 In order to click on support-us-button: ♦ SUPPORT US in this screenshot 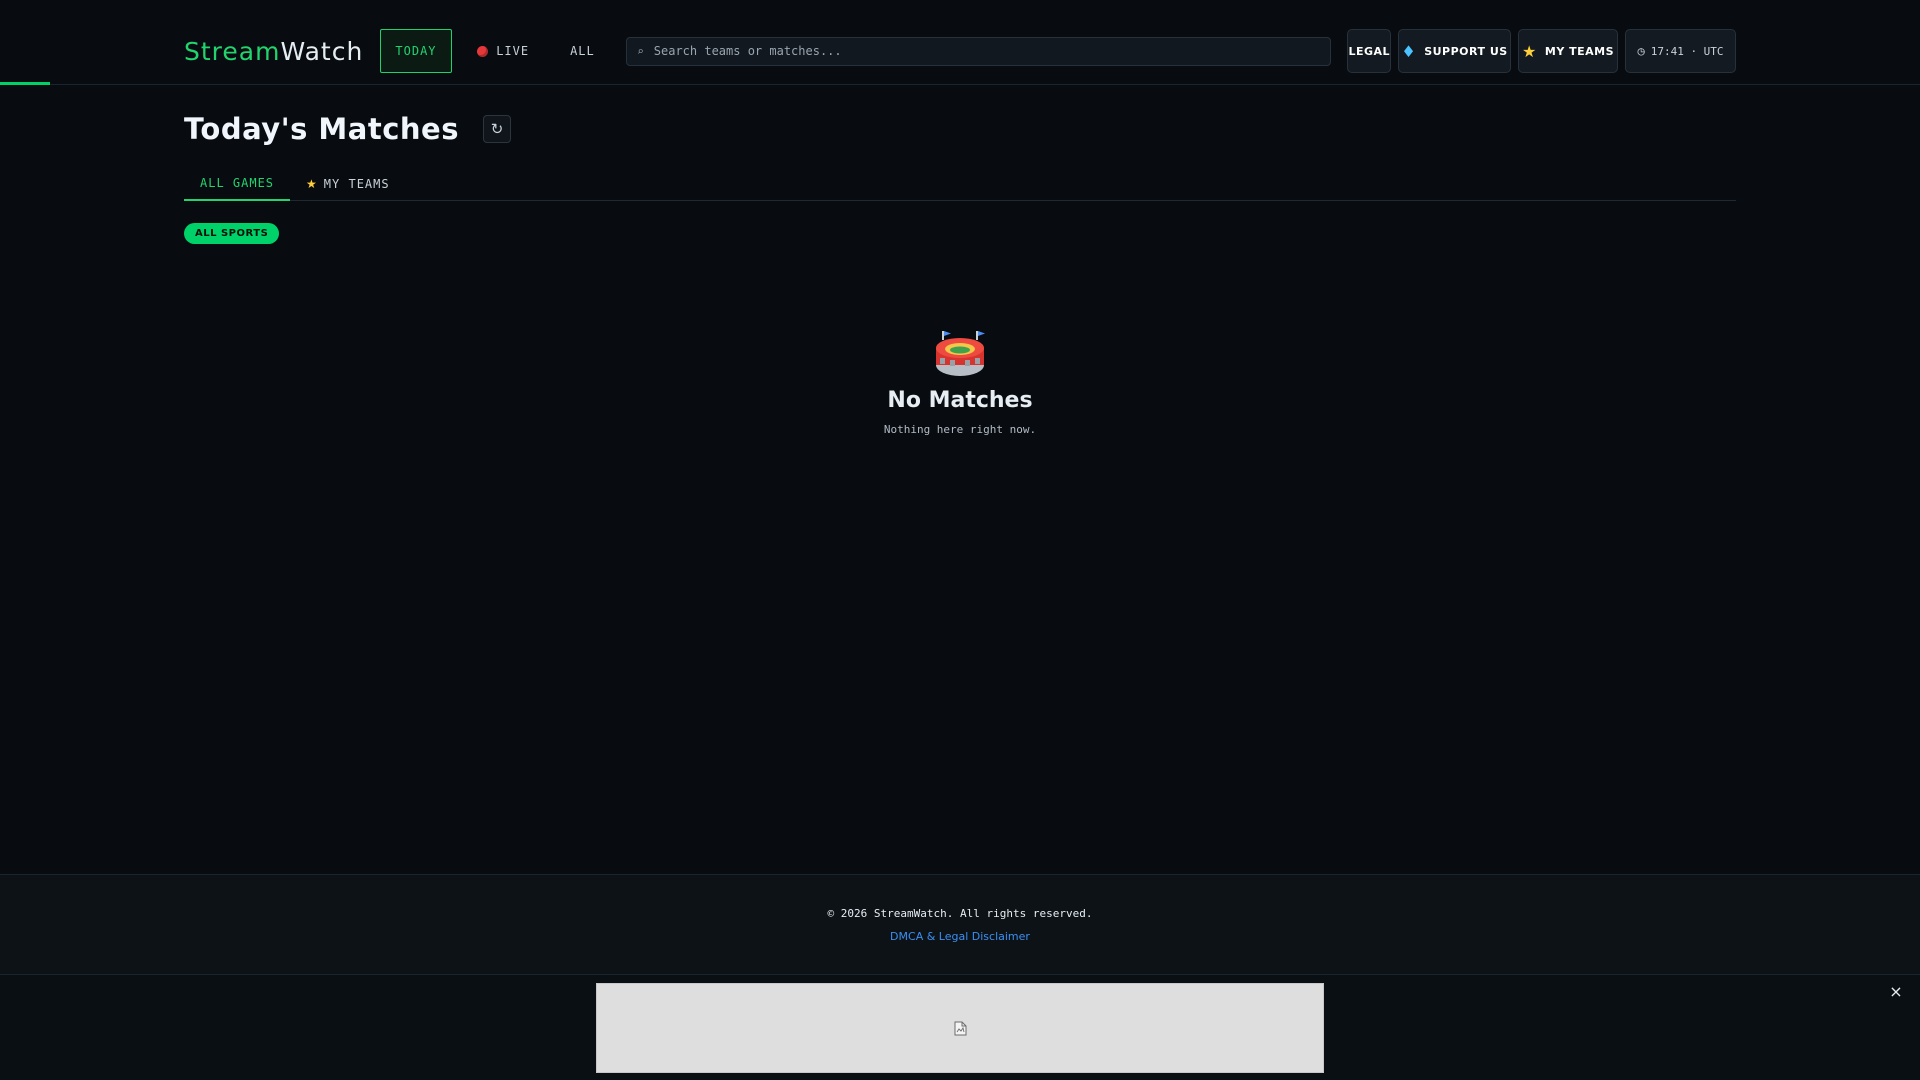, I will do `click(1454, 51)`.